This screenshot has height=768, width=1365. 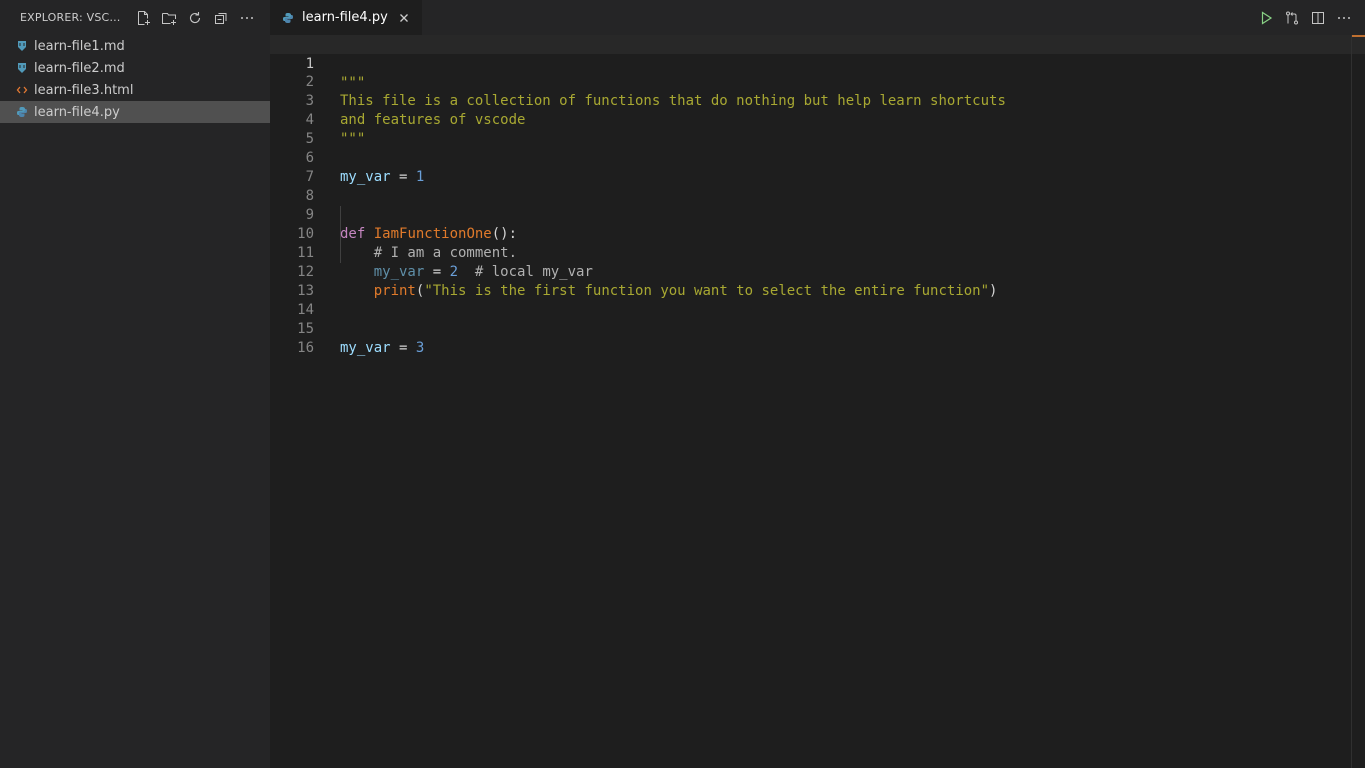 I want to click on collapse-all-icon, so click(x=221, y=18).